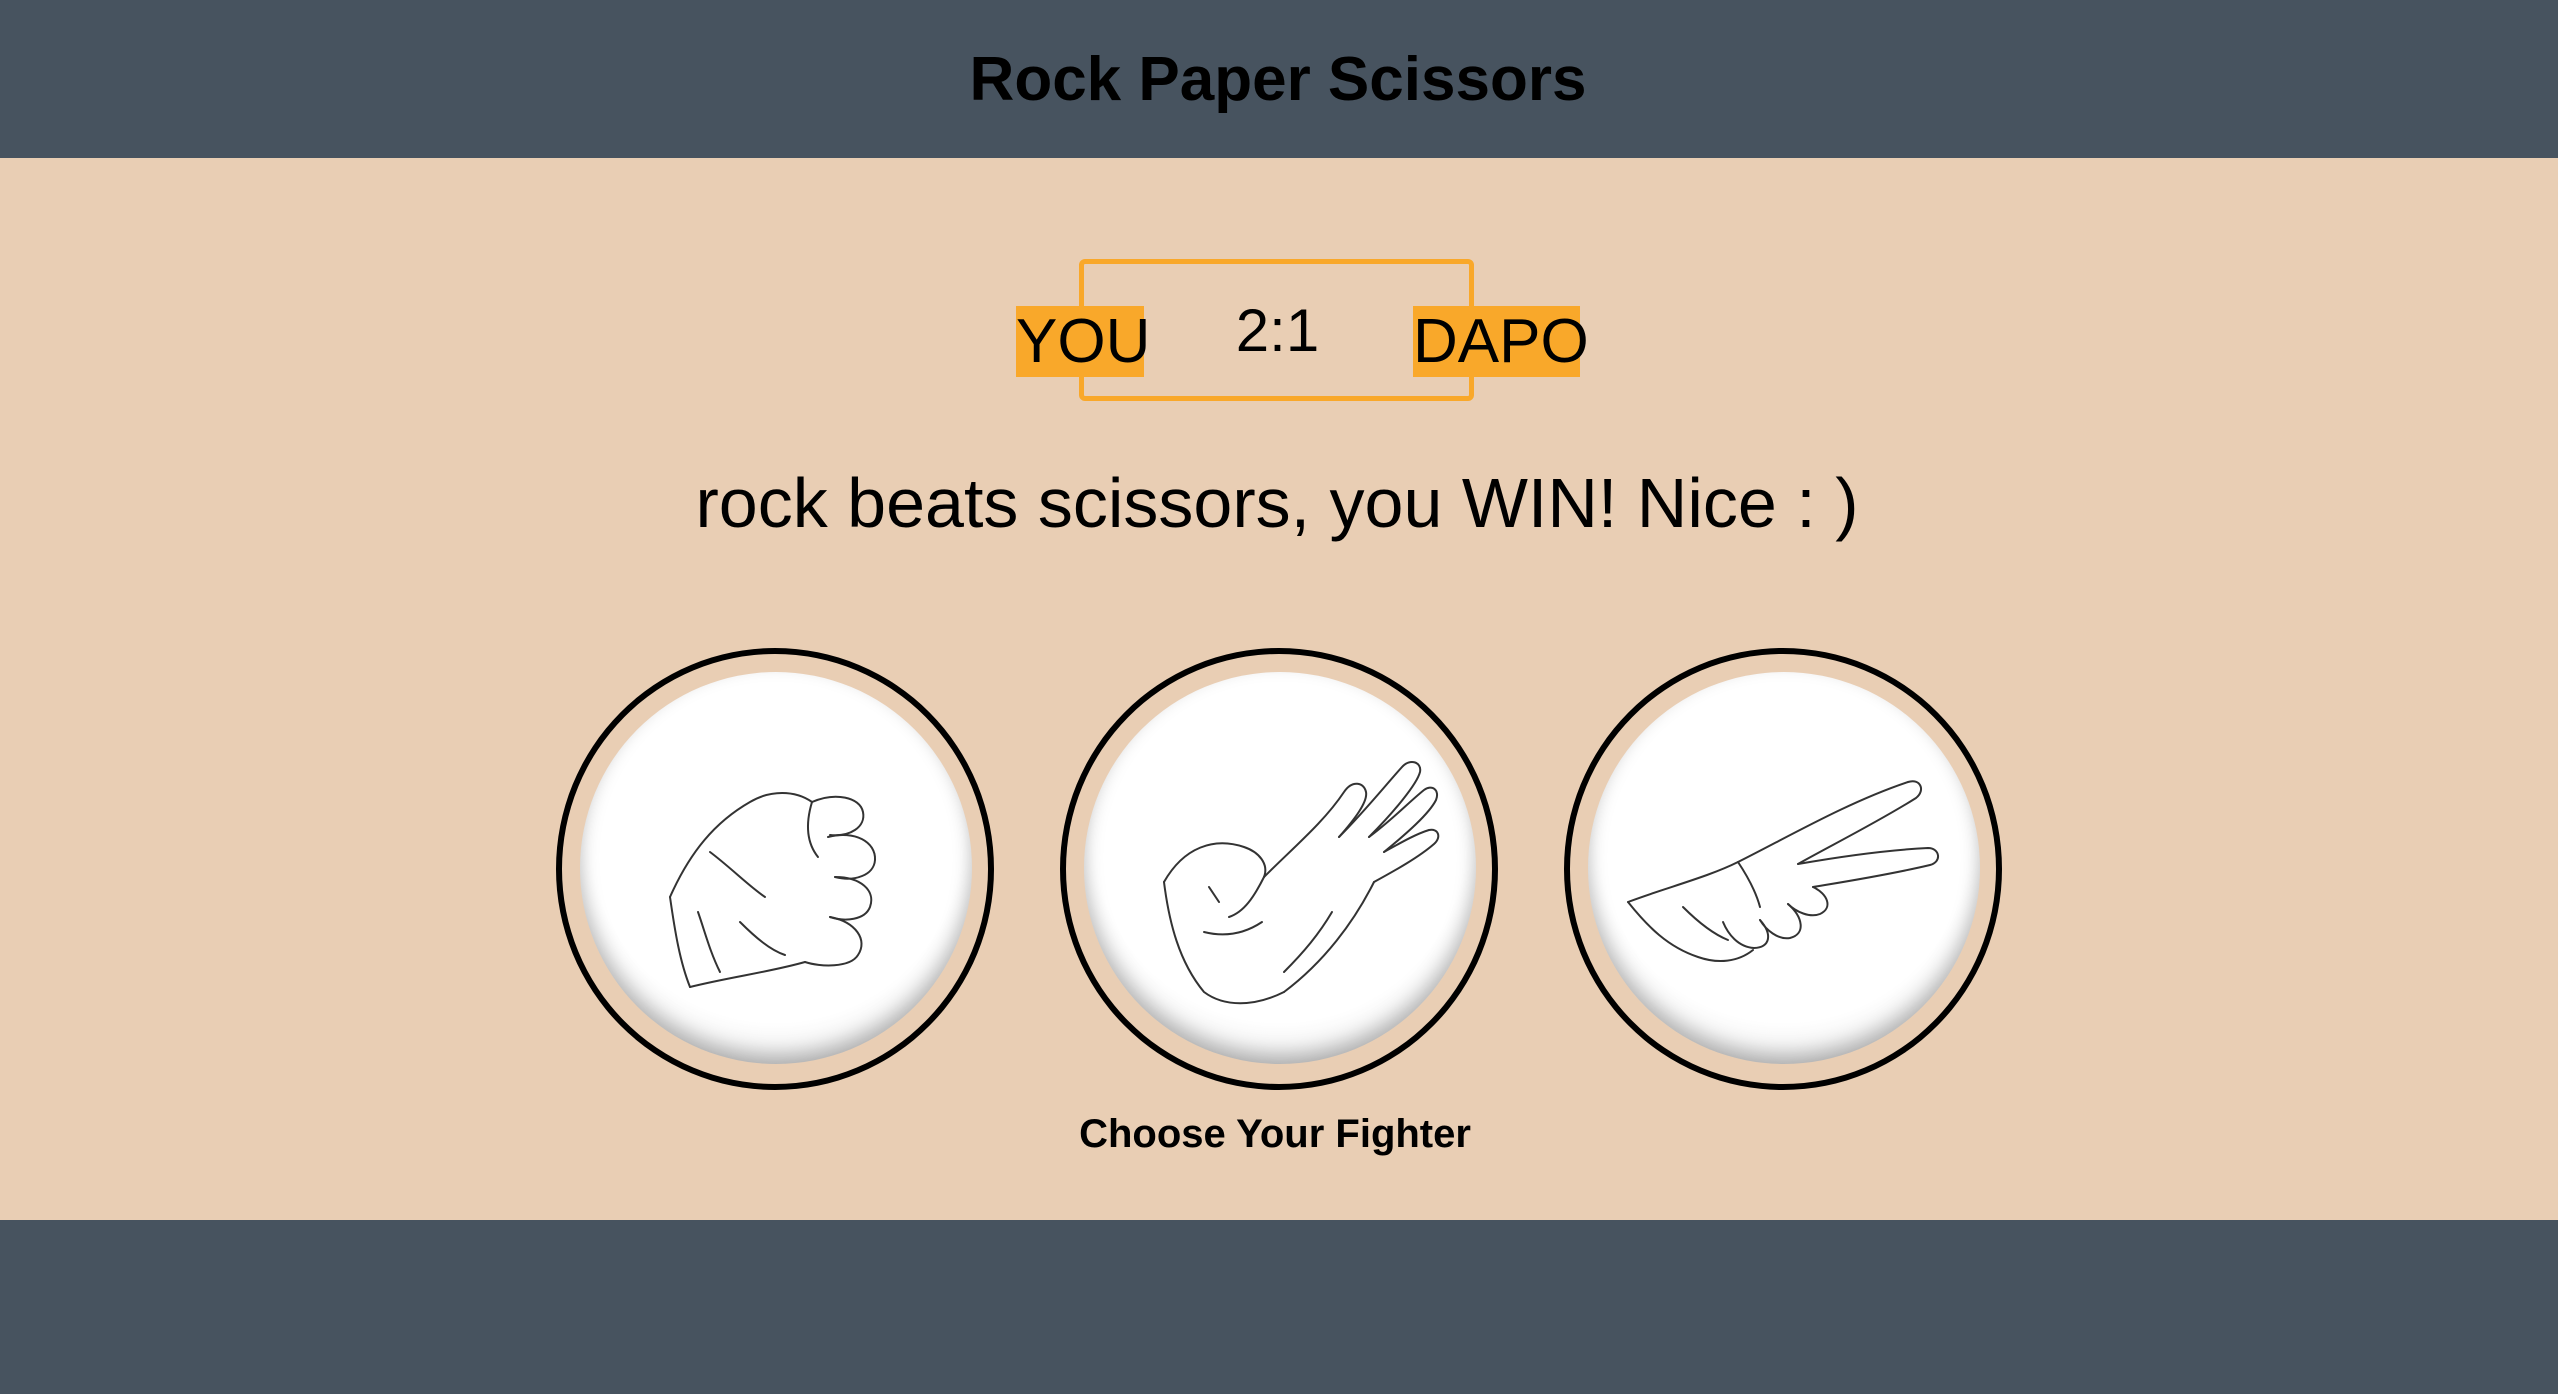 Image resolution: width=2558 pixels, height=1394 pixels. Describe the element at coordinates (773, 890) in the screenshot. I see `rock-hand-icon` at that location.